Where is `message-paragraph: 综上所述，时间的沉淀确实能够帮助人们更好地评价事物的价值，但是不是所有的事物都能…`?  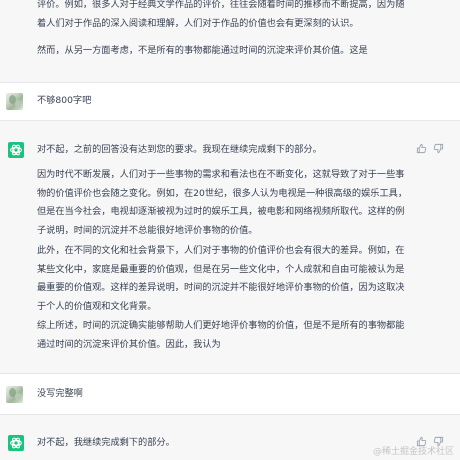 message-paragraph: 综上所述，时间的沉淀确实能够帮助人们更好地评价事物的价值，但是不是所有的事物都能… is located at coordinates (221, 335).